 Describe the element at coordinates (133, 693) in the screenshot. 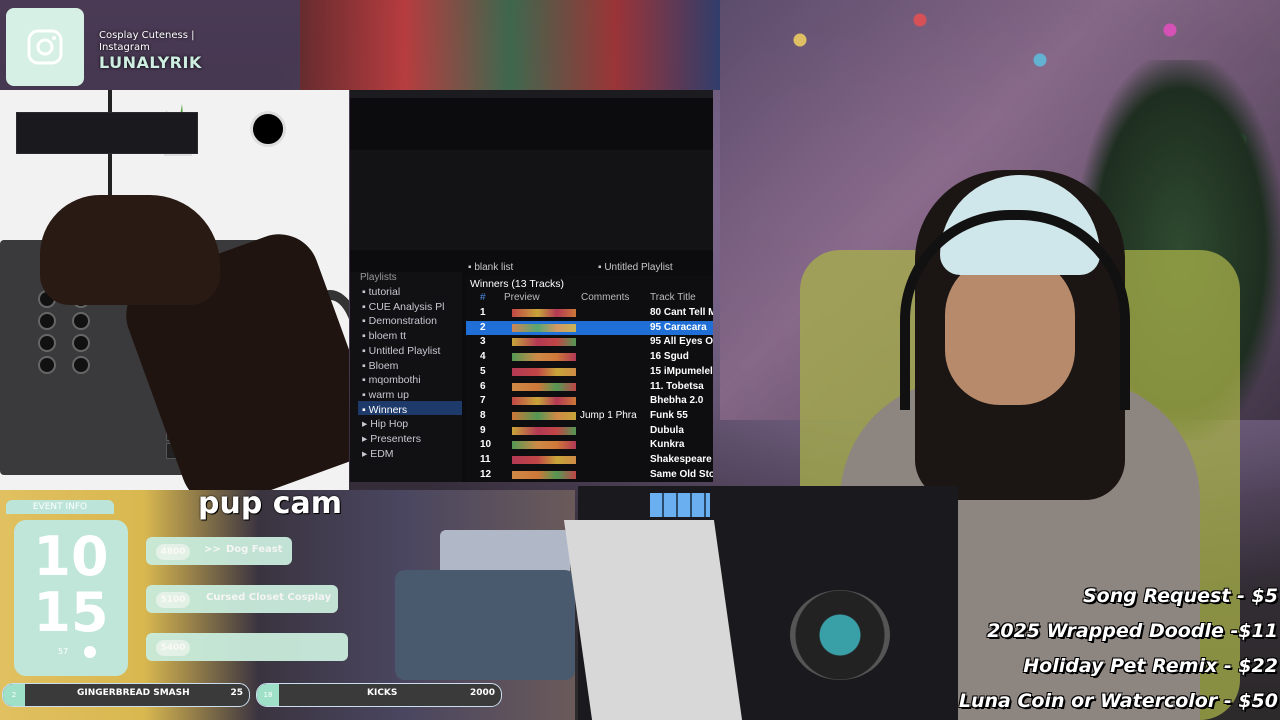

I see `bar-label: GINGERBREAD SMASH` at that location.